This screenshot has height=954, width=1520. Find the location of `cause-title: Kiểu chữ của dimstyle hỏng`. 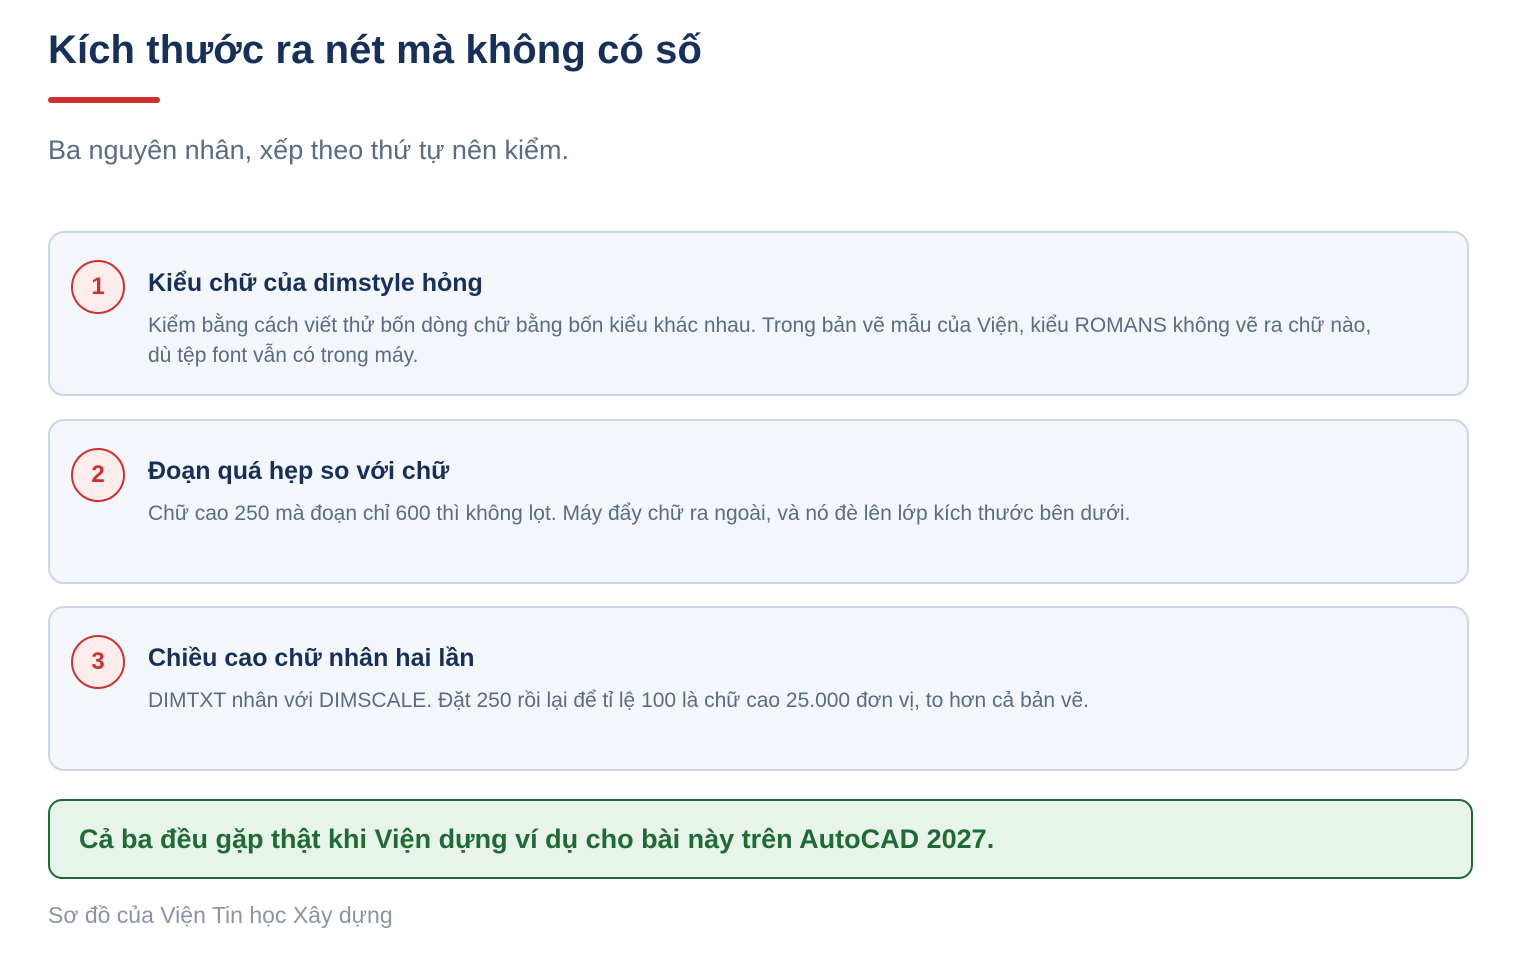

cause-title: Kiểu chữ của dimstyle hỏng is located at coordinates (315, 283).